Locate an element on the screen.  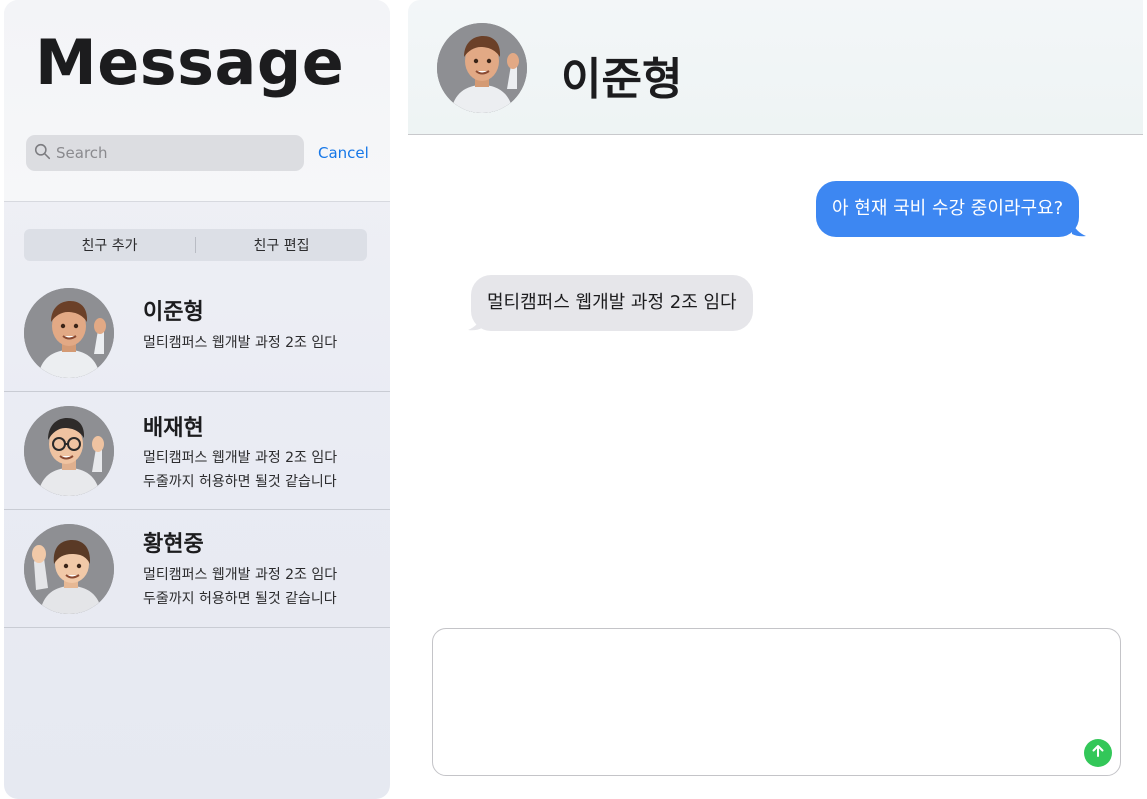
message-input is located at coordinates (762, 701).